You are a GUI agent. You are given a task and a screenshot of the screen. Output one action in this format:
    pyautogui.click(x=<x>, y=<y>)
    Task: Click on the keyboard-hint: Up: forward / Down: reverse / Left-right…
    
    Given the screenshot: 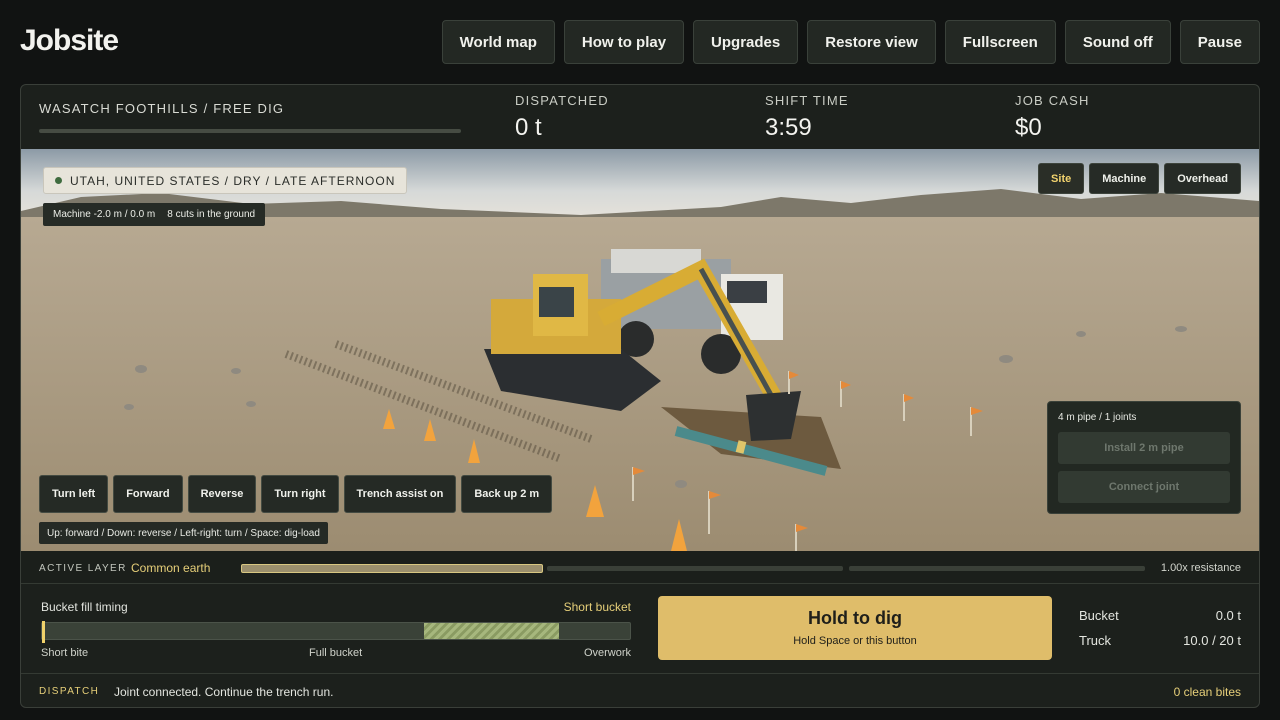 What is the action you would take?
    pyautogui.click(x=183, y=533)
    